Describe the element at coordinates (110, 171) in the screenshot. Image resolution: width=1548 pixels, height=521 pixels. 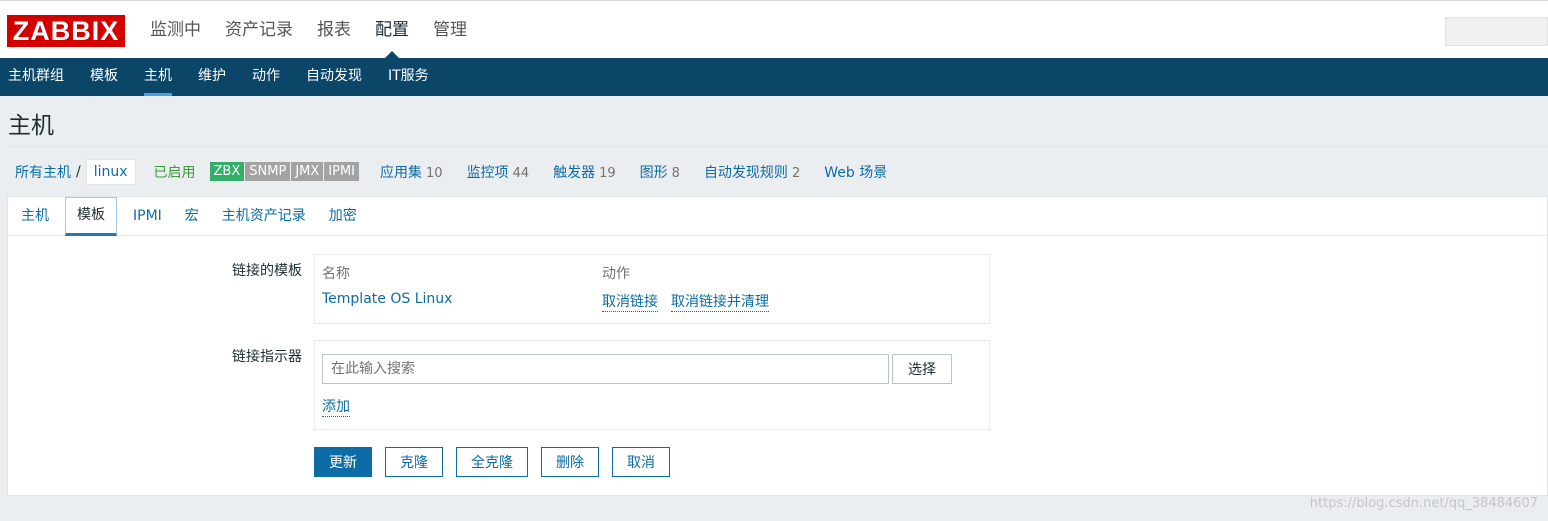
I see `host-name-link: linux` at that location.